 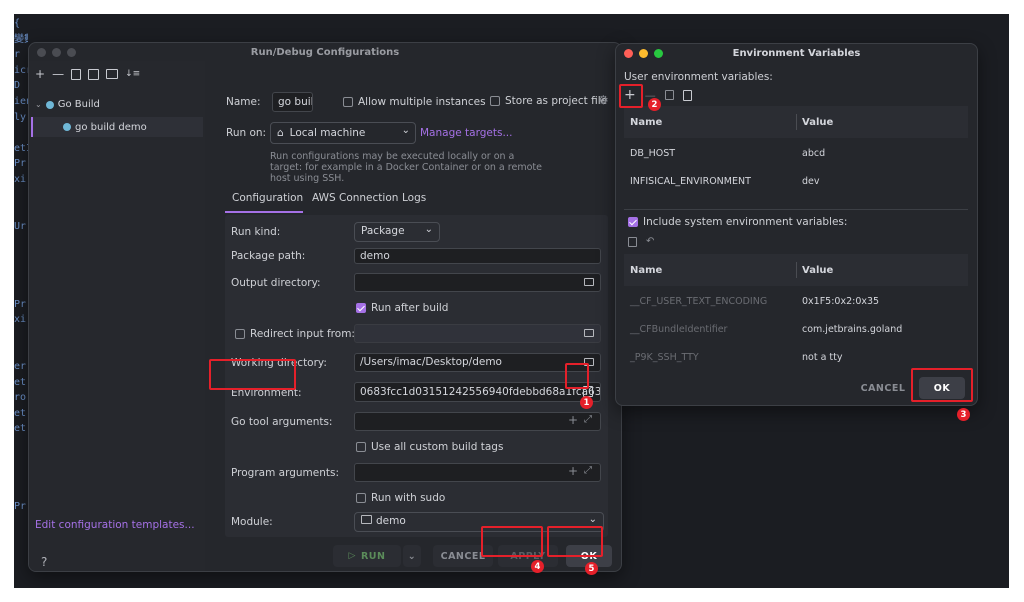 What do you see at coordinates (67, 127) in the screenshot?
I see `go-file-icon` at bounding box center [67, 127].